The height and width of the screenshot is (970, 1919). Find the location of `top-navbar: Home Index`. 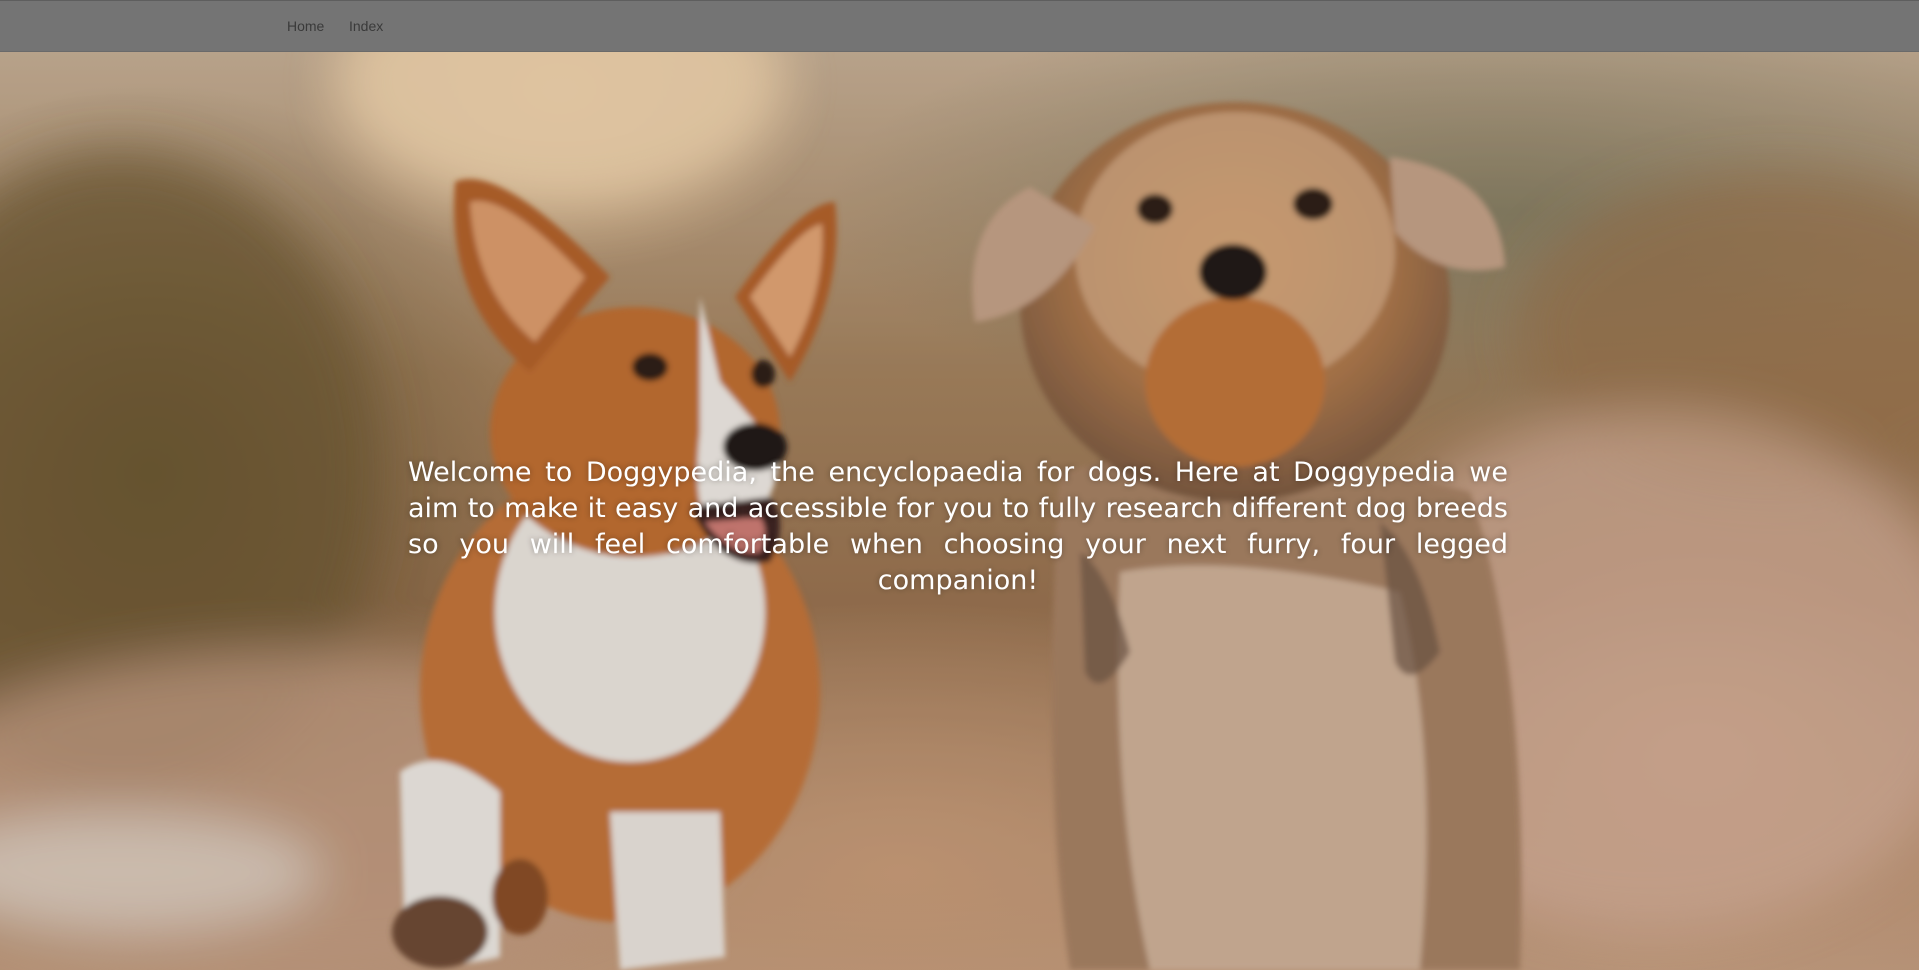

top-navbar: Home Index is located at coordinates (959, 26).